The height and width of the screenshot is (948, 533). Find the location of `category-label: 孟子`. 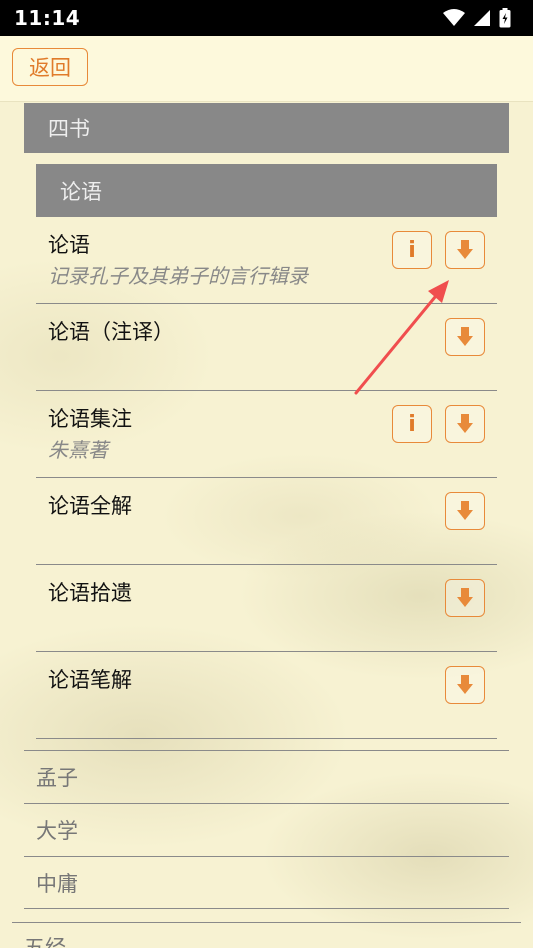

category-label: 孟子 is located at coordinates (57, 778).